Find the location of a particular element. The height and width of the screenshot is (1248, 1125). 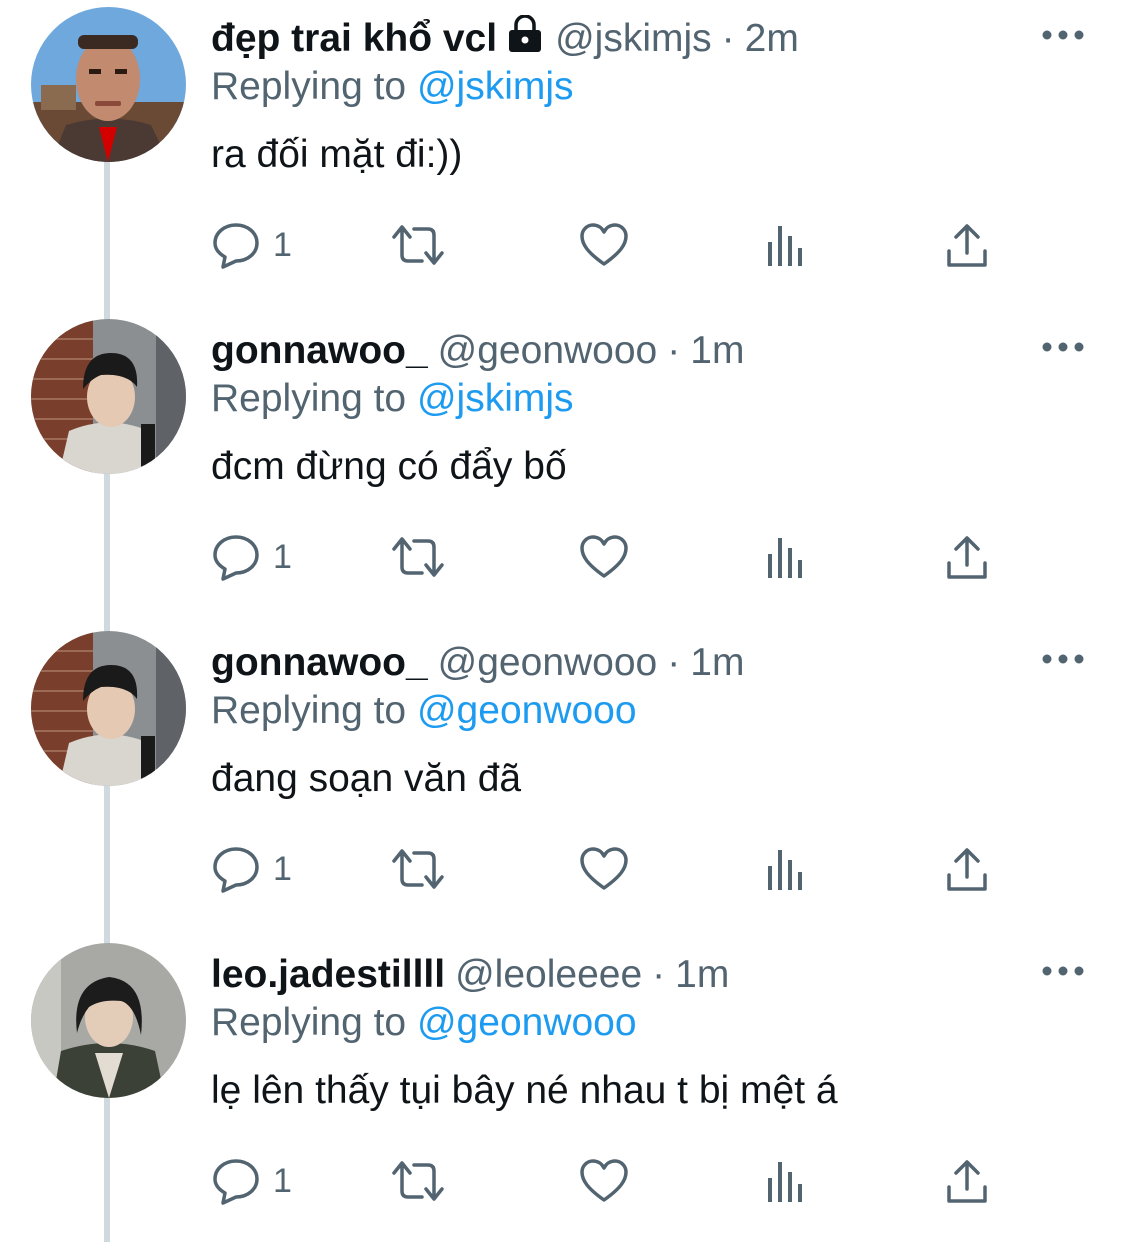

user-handle: @jskimjs is located at coordinates (633, 38).